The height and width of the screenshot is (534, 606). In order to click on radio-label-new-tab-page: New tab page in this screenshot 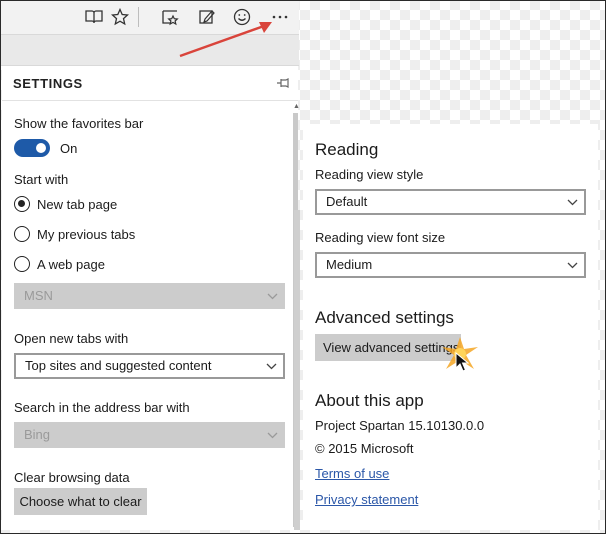, I will do `click(77, 204)`.